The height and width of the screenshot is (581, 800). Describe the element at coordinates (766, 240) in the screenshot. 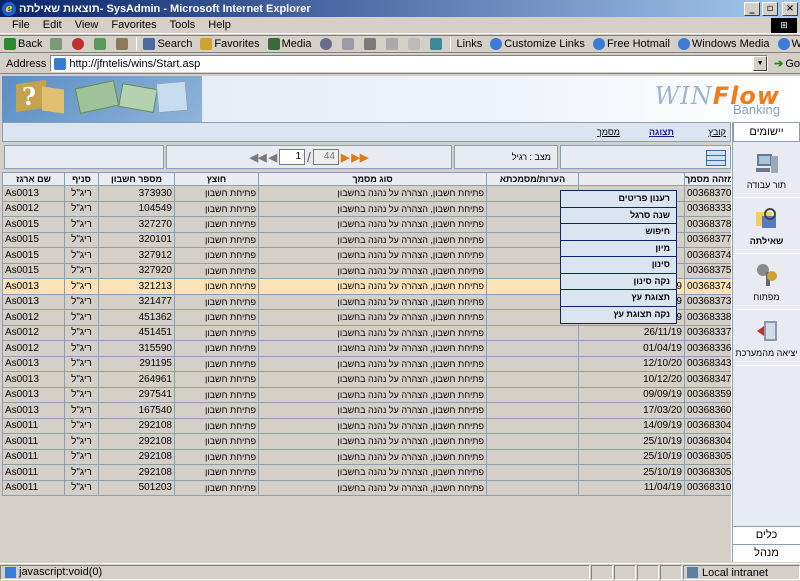

I see `sidebar-item-label: שאילתה` at that location.